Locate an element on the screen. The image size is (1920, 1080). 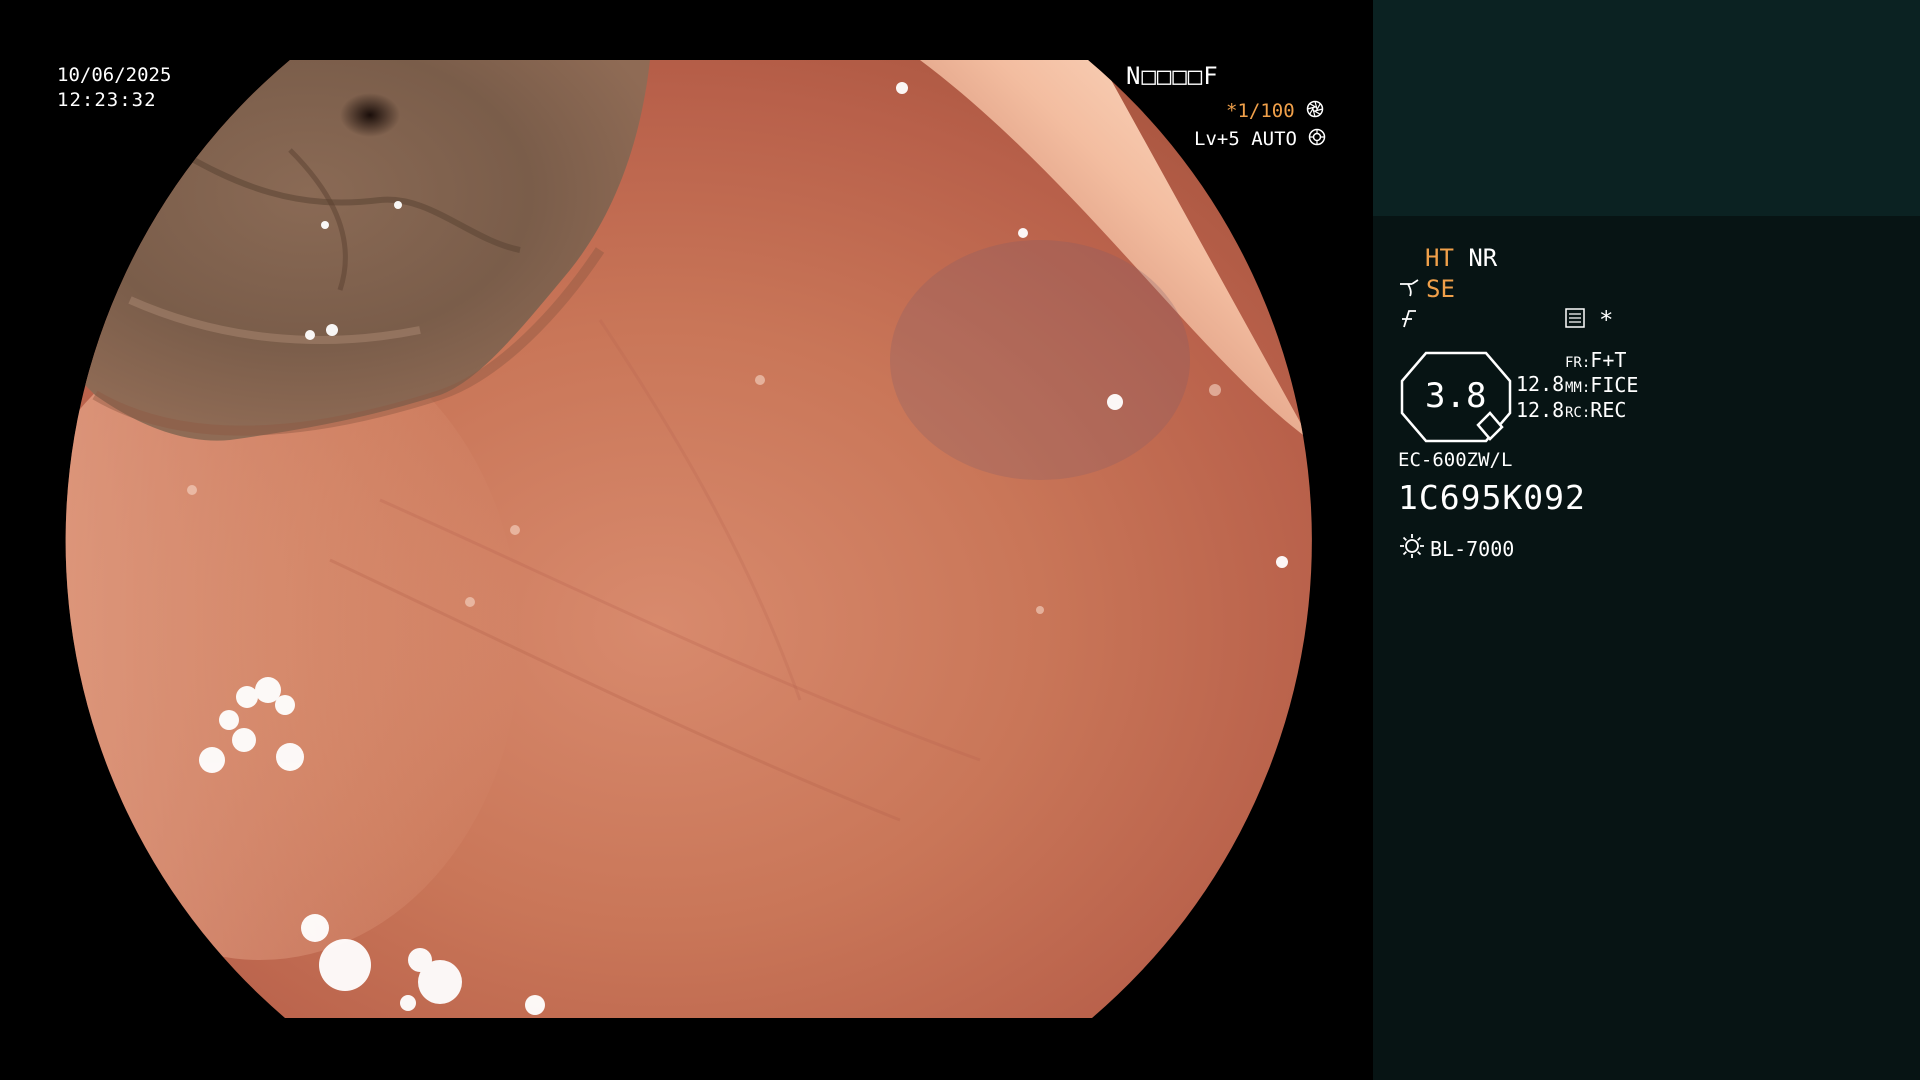
memory-mode: MM:FICE is located at coordinates (1601, 385).